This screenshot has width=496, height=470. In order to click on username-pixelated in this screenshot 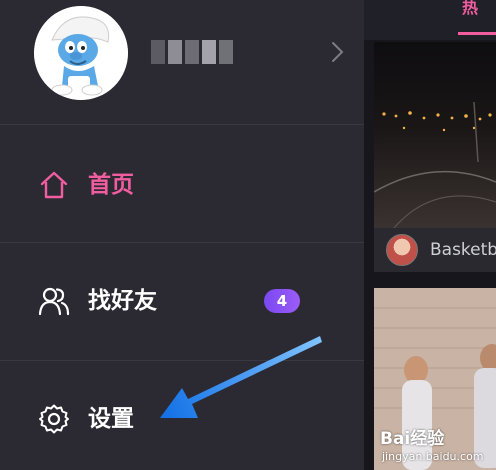, I will do `click(192, 52)`.